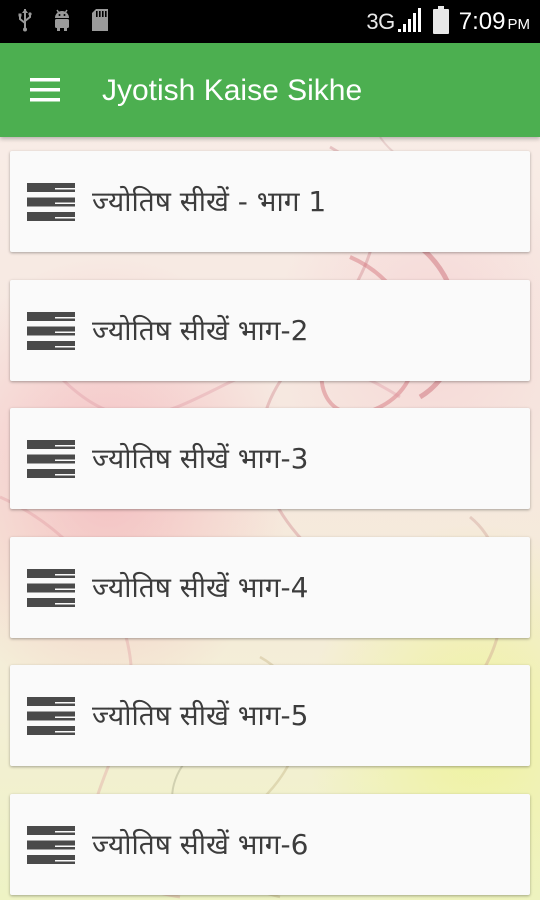 This screenshot has height=900, width=540. Describe the element at coordinates (209, 201) in the screenshot. I see `list-item-label: ज्योतिष सीखें - भाग 1` at that location.